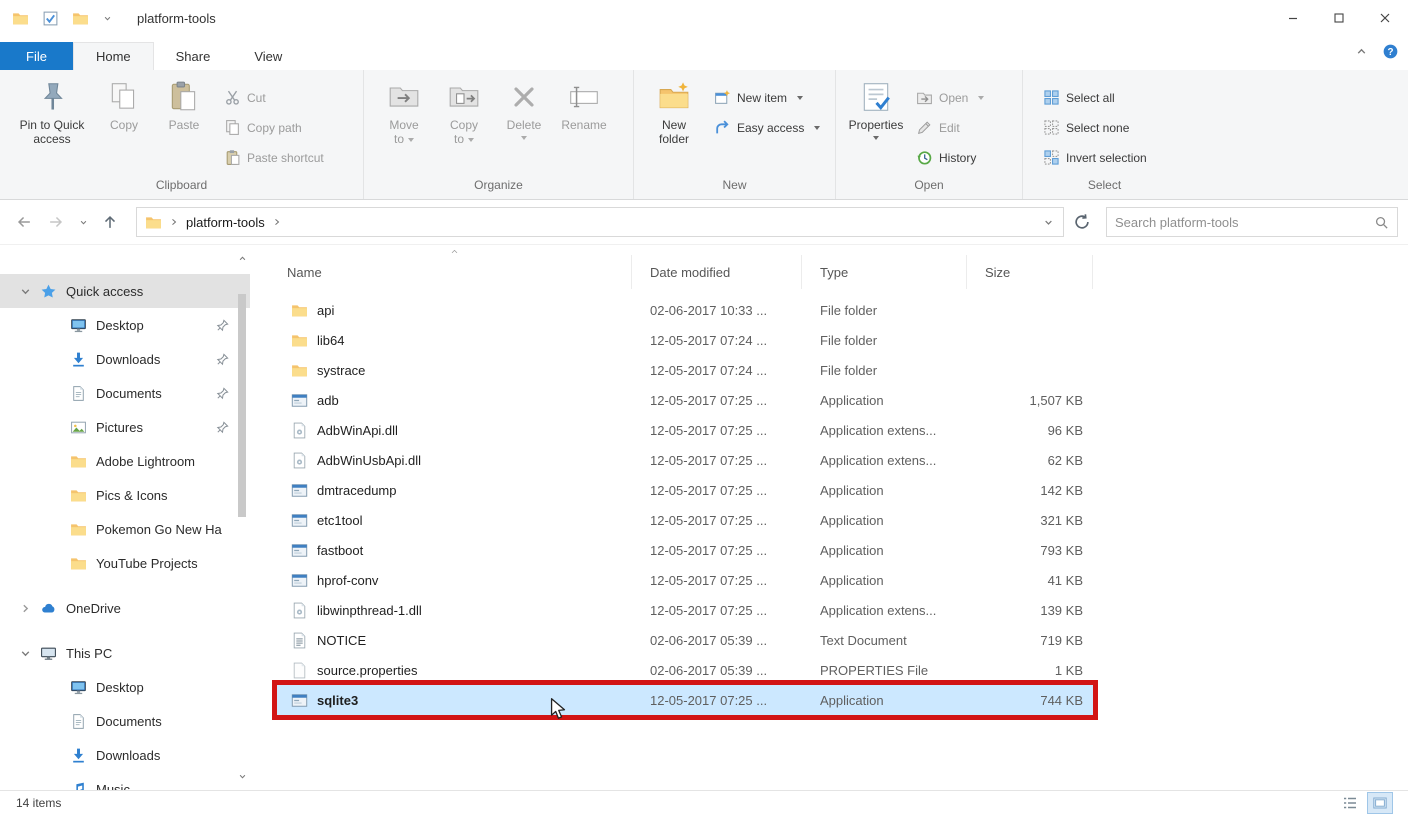 The width and height of the screenshot is (1408, 815). Describe the element at coordinates (454, 272) in the screenshot. I see `column-header-name: Name` at that location.